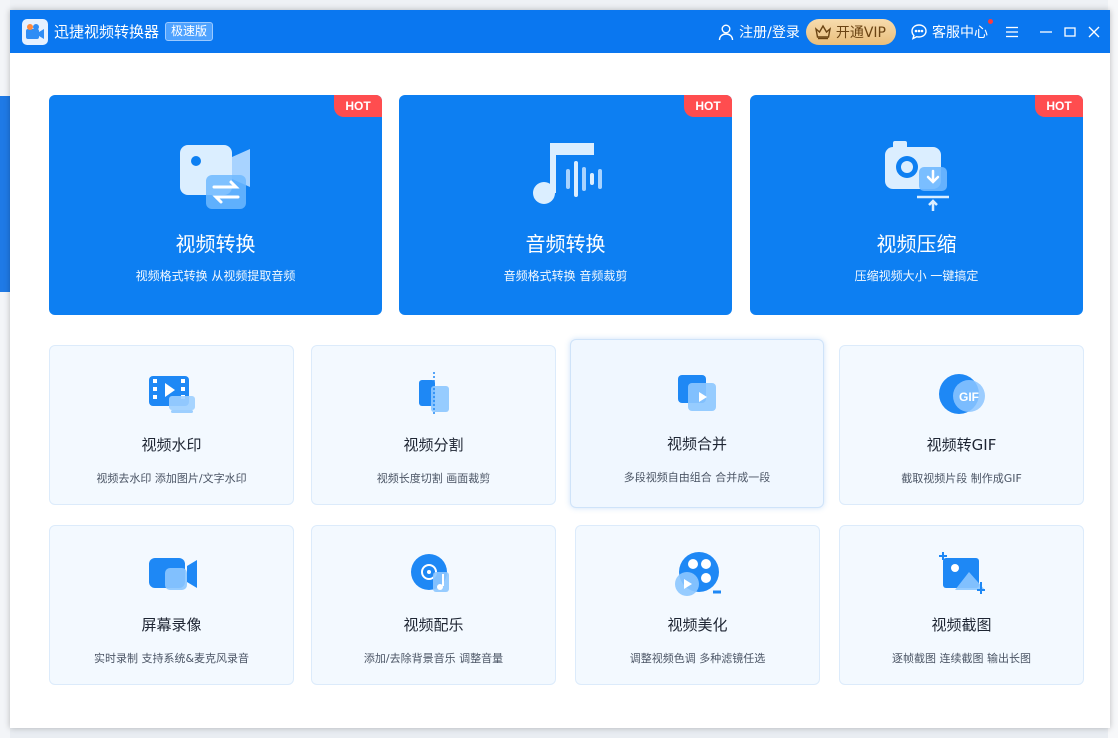 The width and height of the screenshot is (1118, 738). Describe the element at coordinates (433, 658) in the screenshot. I see `video-music-subtitle: 添加/去除背景音乐 调整音量` at that location.